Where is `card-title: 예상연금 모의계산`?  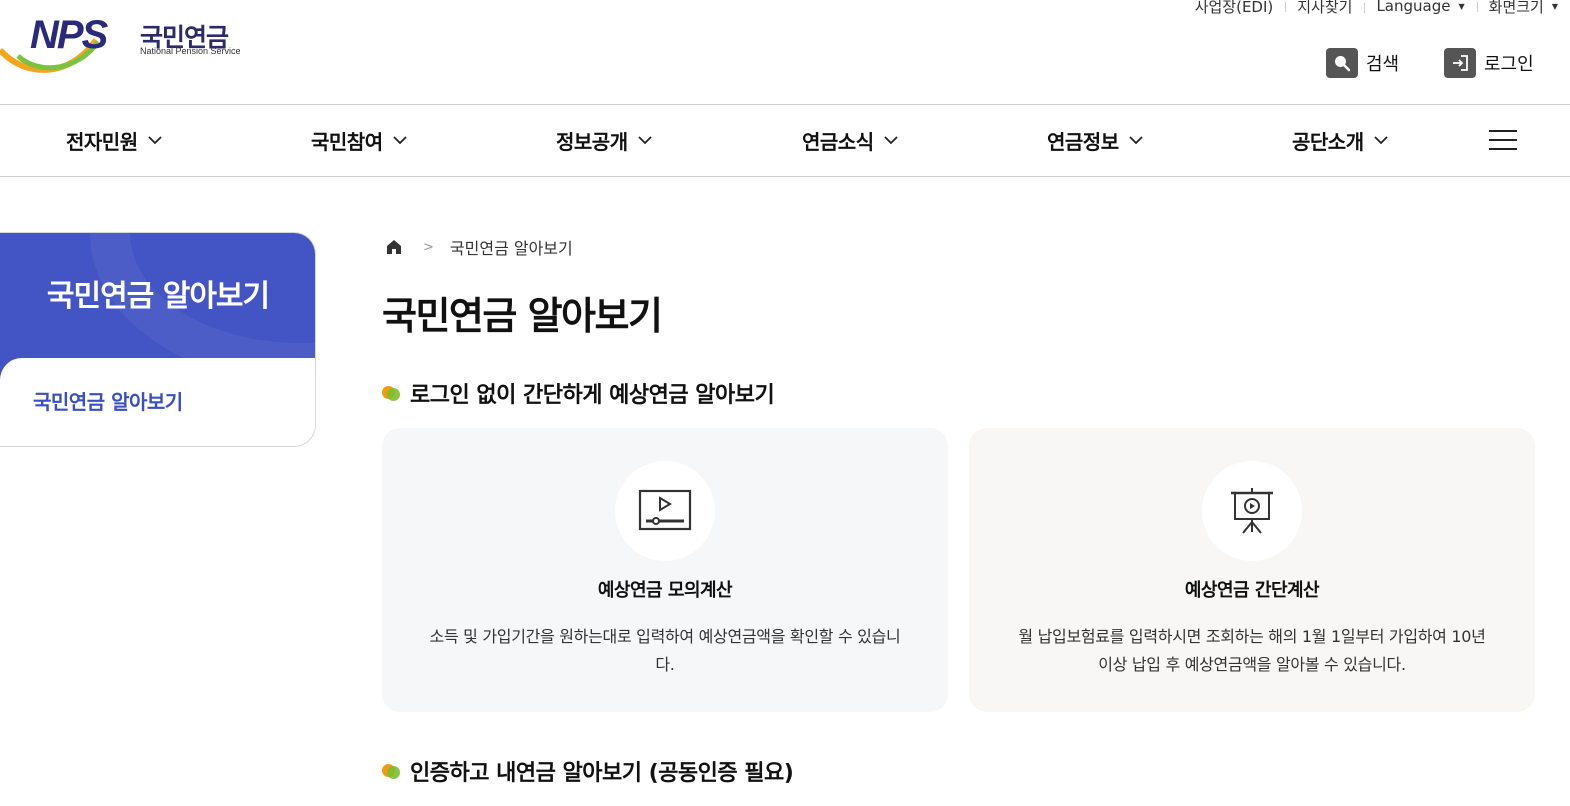 card-title: 예상연금 모의계산 is located at coordinates (665, 590).